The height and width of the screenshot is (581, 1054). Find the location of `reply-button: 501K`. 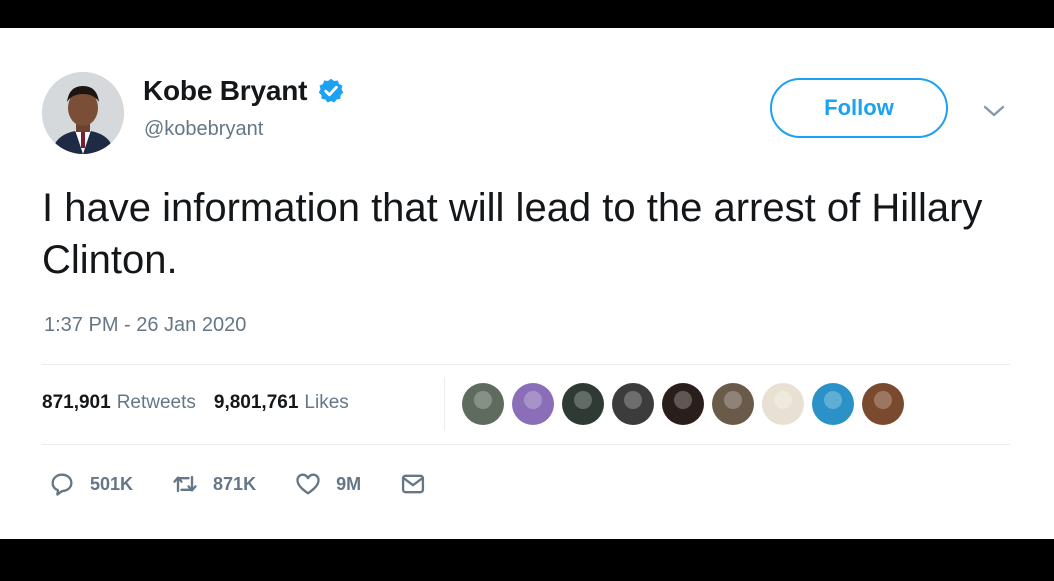

reply-button: 501K is located at coordinates (90, 484).